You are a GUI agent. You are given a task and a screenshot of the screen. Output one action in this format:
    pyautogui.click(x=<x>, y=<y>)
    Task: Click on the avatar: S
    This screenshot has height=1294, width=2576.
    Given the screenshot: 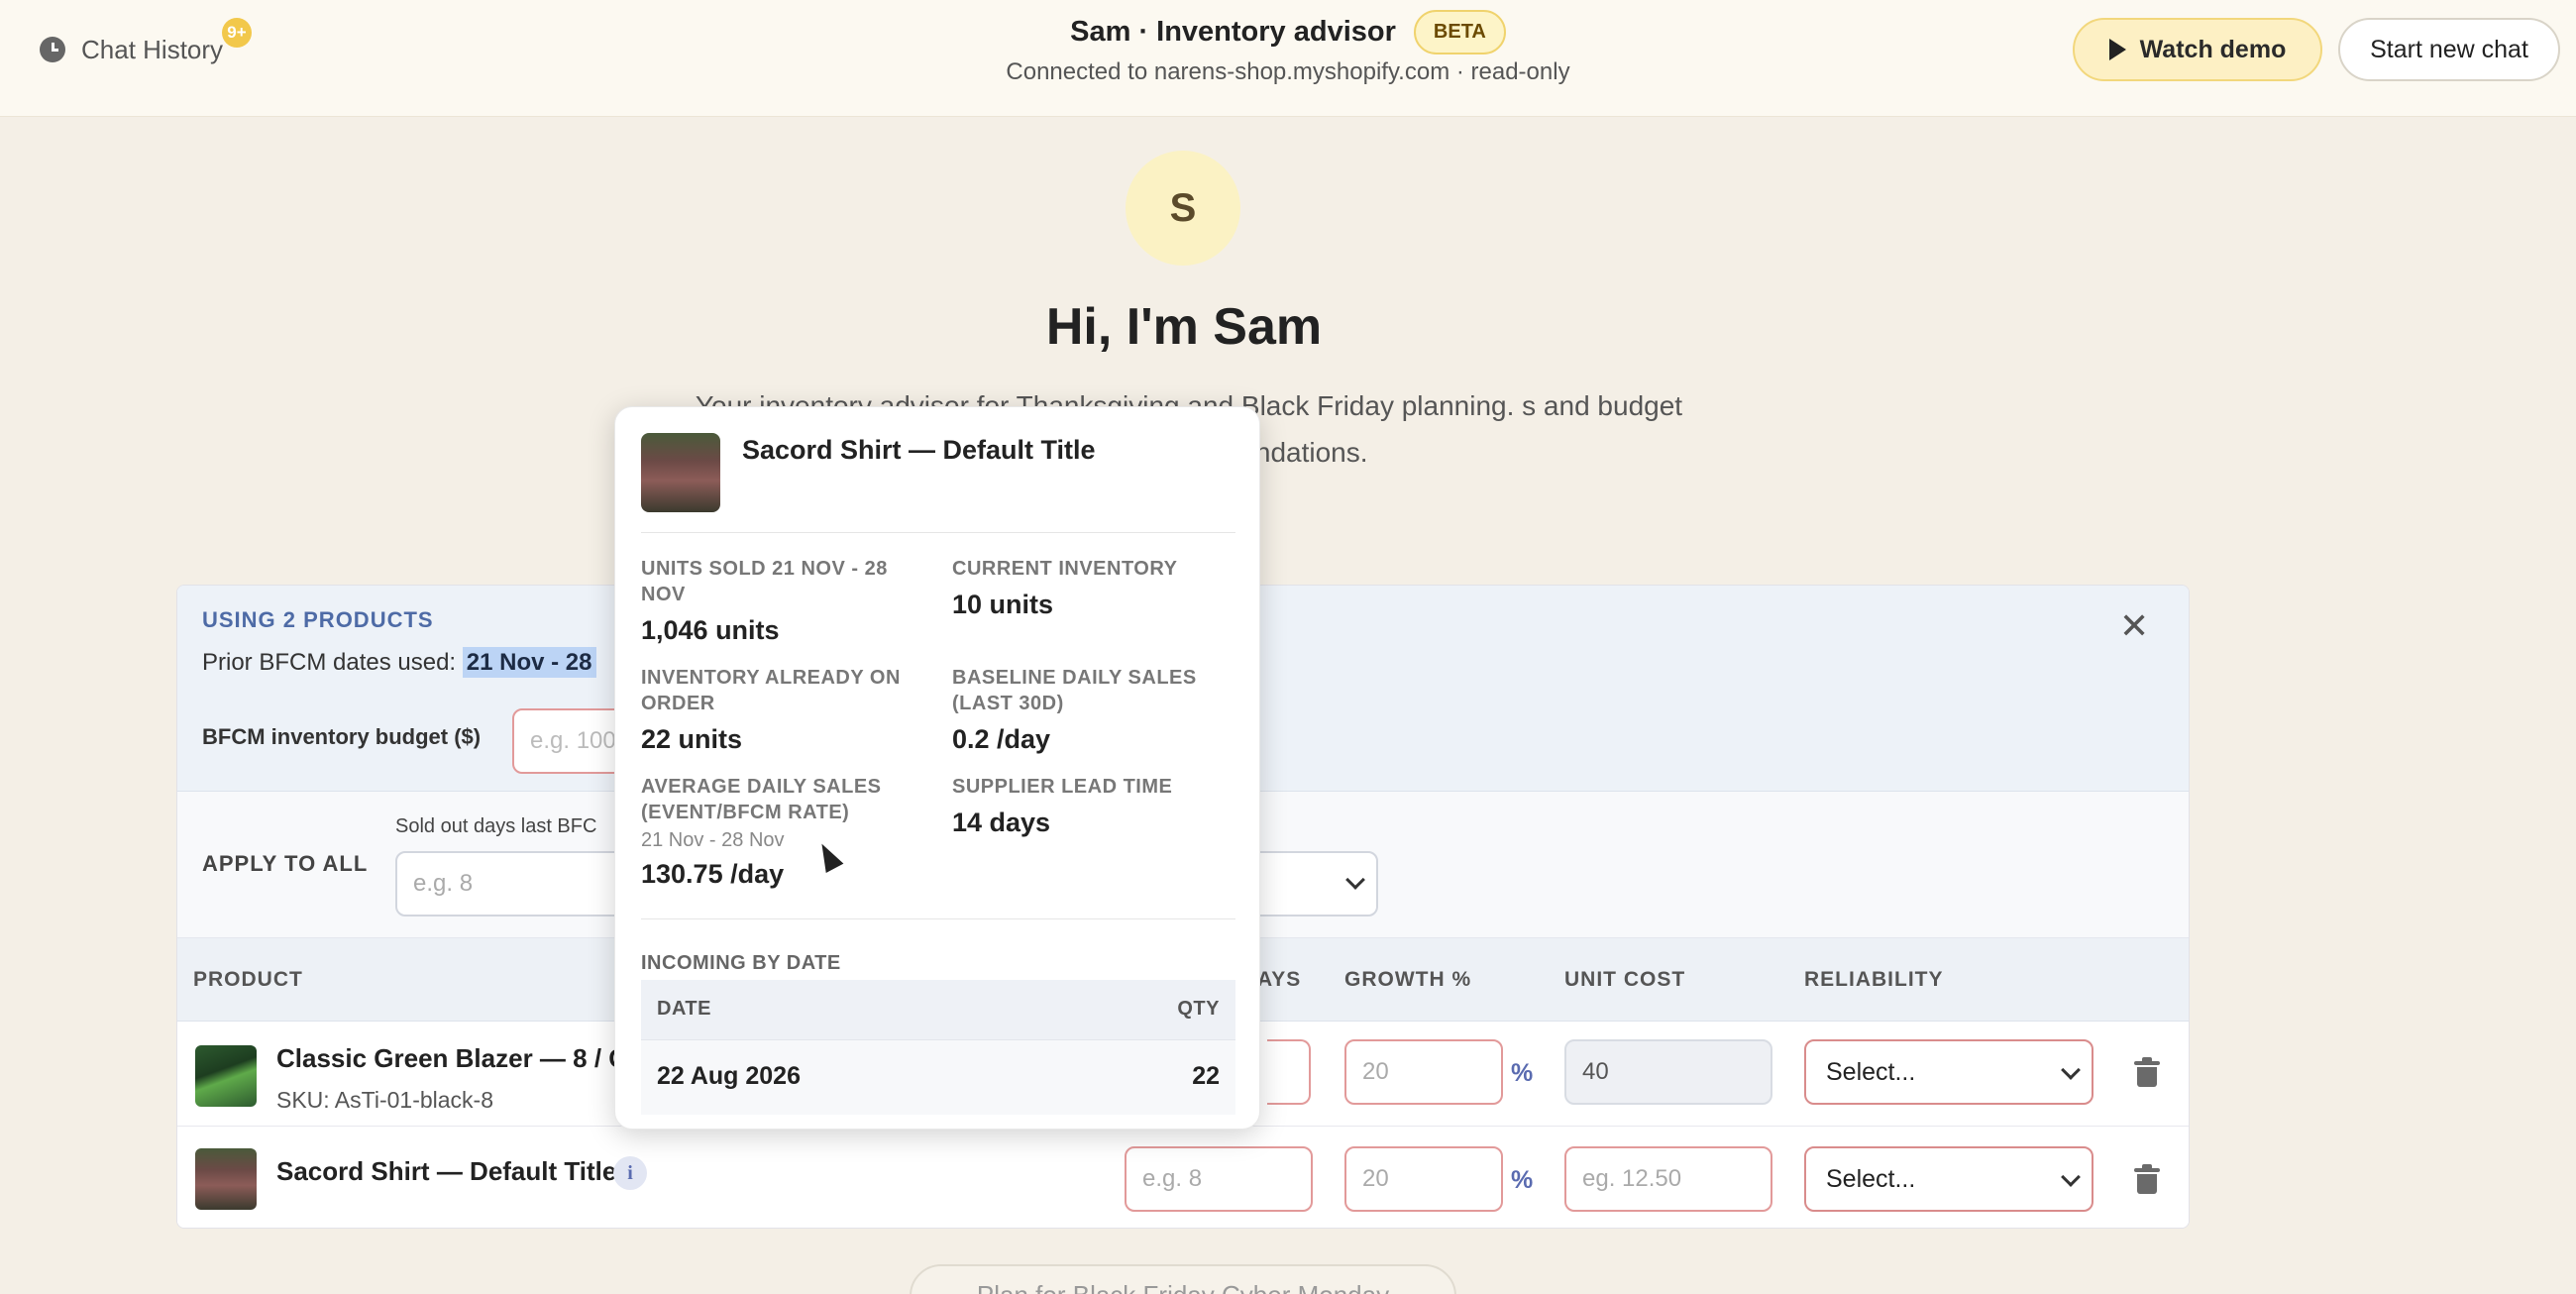 What is the action you would take?
    pyautogui.click(x=1183, y=208)
    